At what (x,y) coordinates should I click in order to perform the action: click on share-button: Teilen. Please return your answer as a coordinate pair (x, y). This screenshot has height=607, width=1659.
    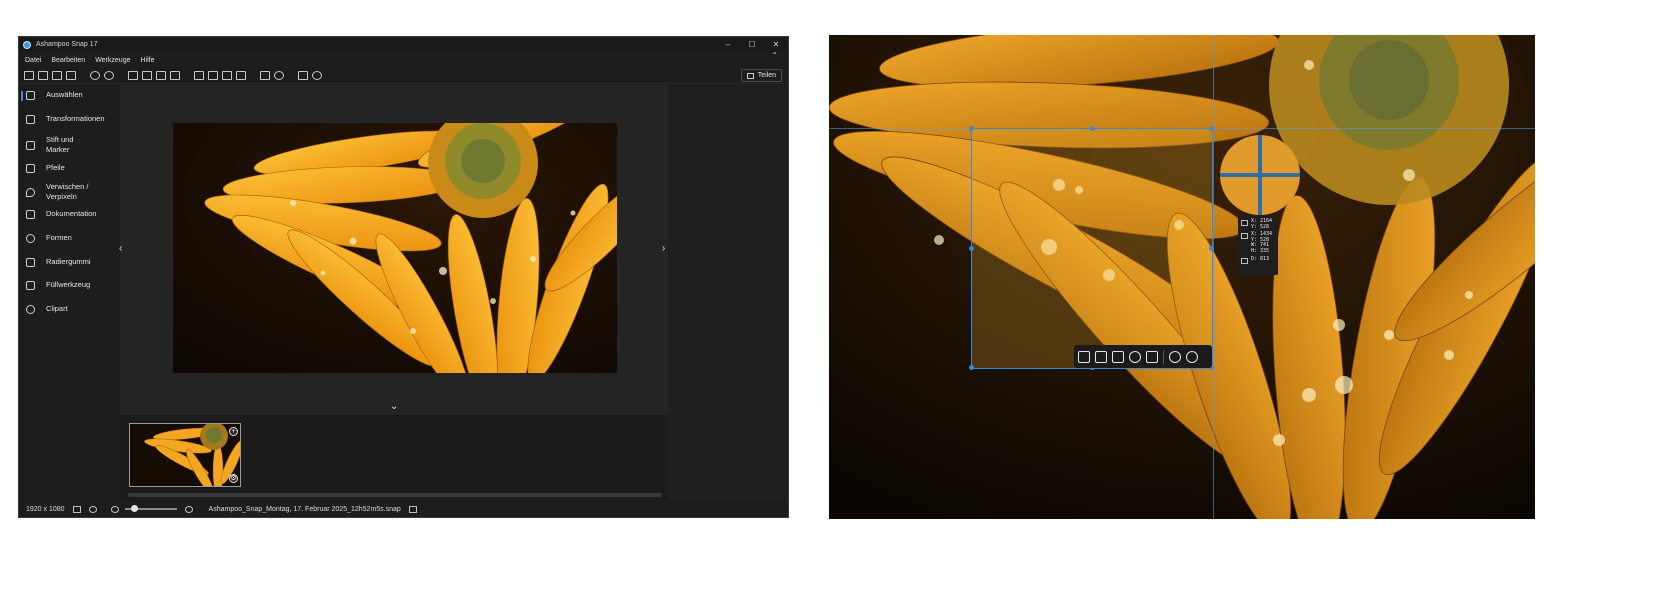
    Looking at the image, I should click on (761, 75).